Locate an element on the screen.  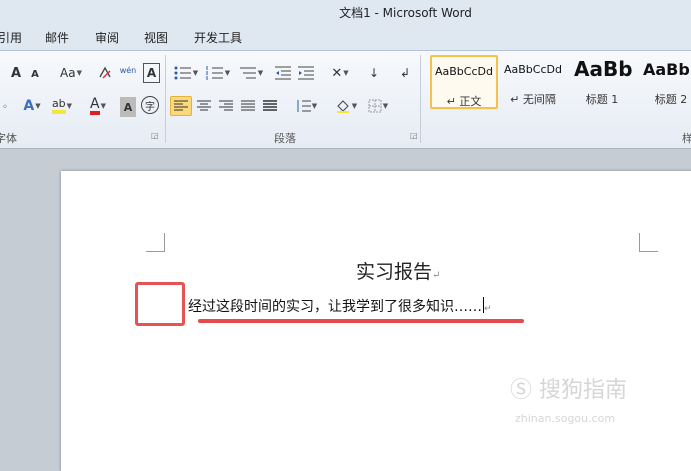
paint-bucket-icon is located at coordinates (342, 106).